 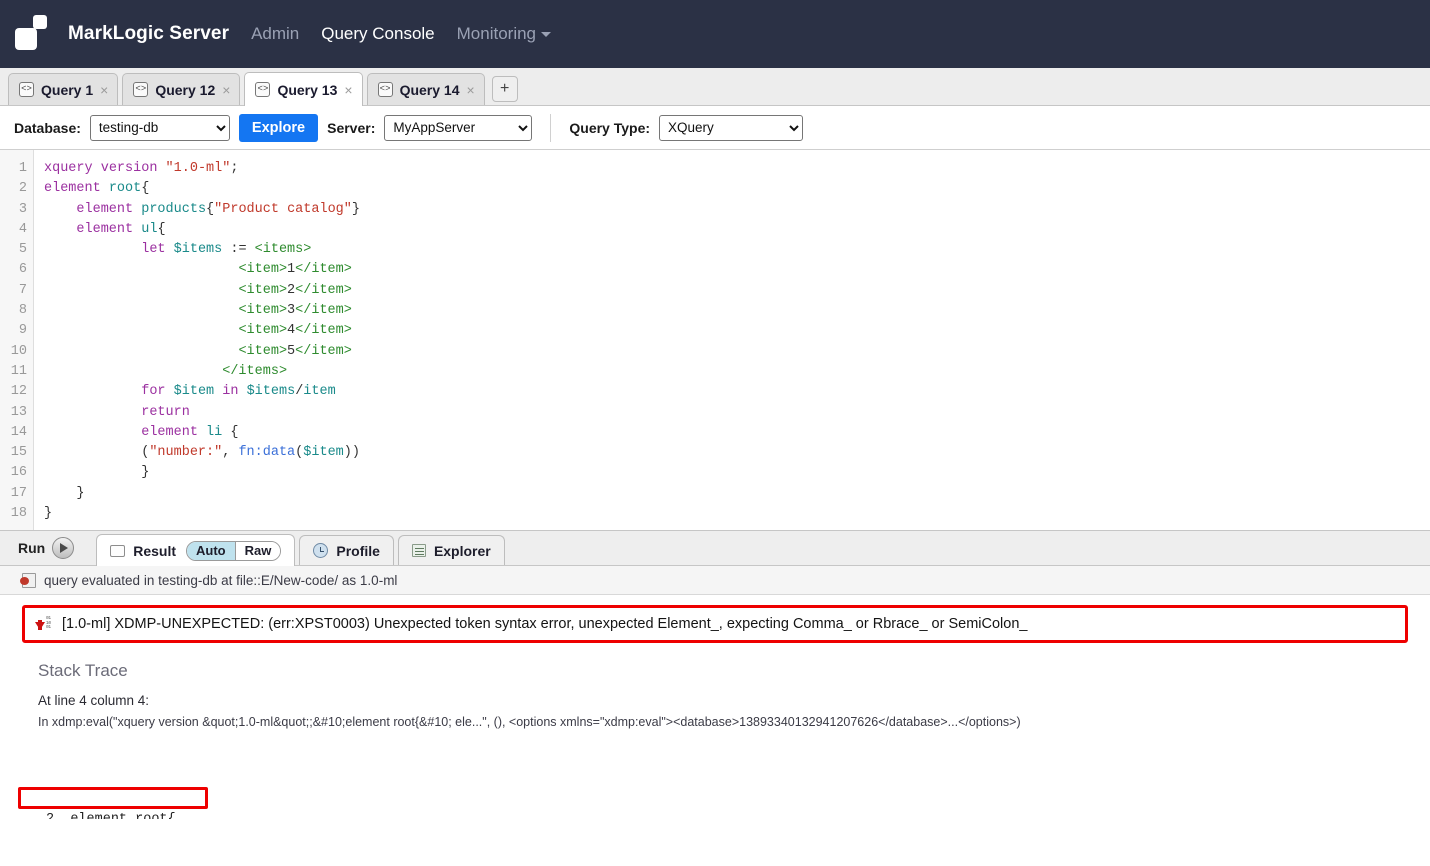 What do you see at coordinates (271, 392) in the screenshot?
I see `code-token: $items` at bounding box center [271, 392].